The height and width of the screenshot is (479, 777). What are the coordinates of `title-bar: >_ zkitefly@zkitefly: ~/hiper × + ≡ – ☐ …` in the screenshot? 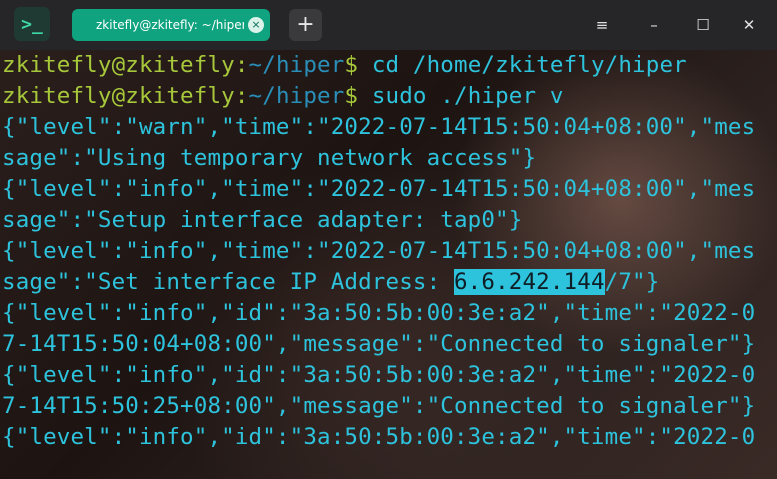 It's located at (388, 25).